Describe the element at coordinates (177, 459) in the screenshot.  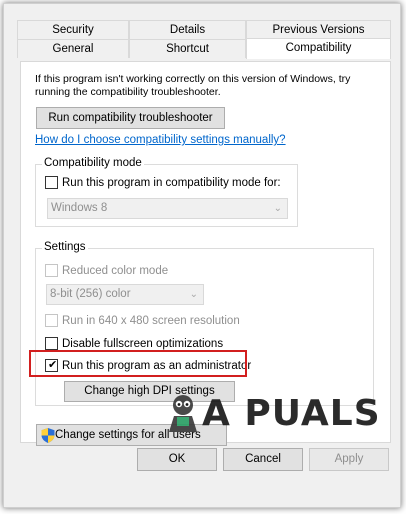
I see `ok-button: OK` at that location.